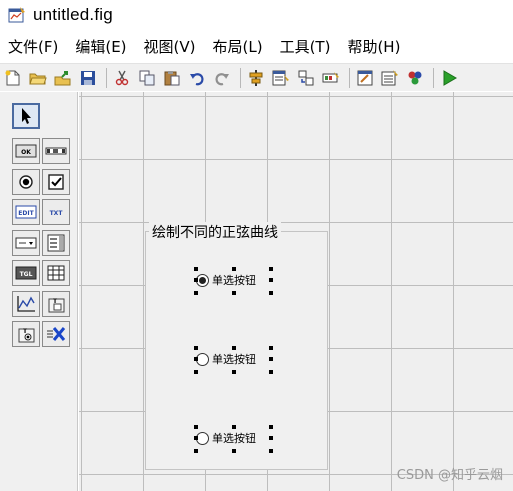  What do you see at coordinates (26, 243) in the screenshot?
I see `popup-menu-icon` at bounding box center [26, 243].